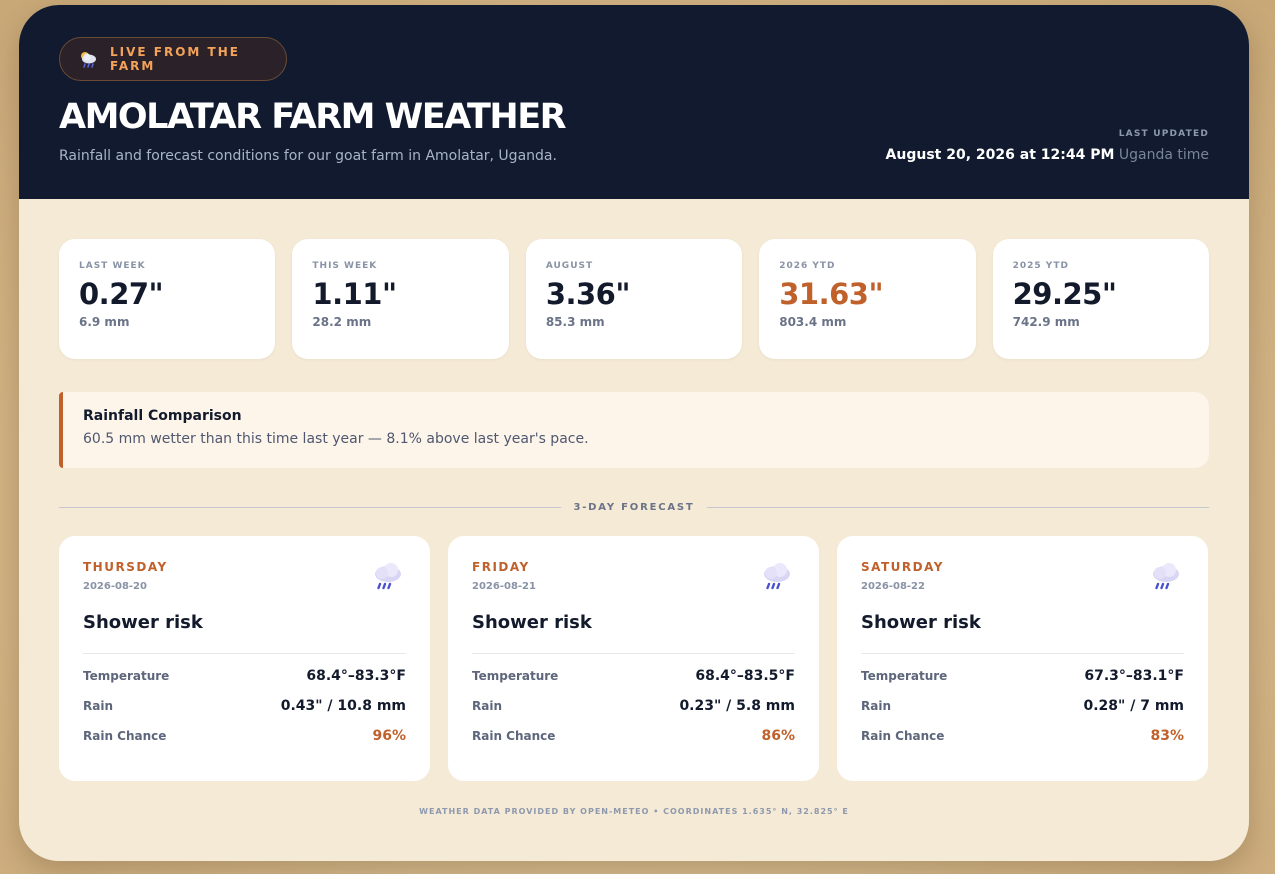 Image resolution: width=1275 pixels, height=874 pixels. Describe the element at coordinates (345, 266) in the screenshot. I see `stat-label: THIS WEEK` at that location.